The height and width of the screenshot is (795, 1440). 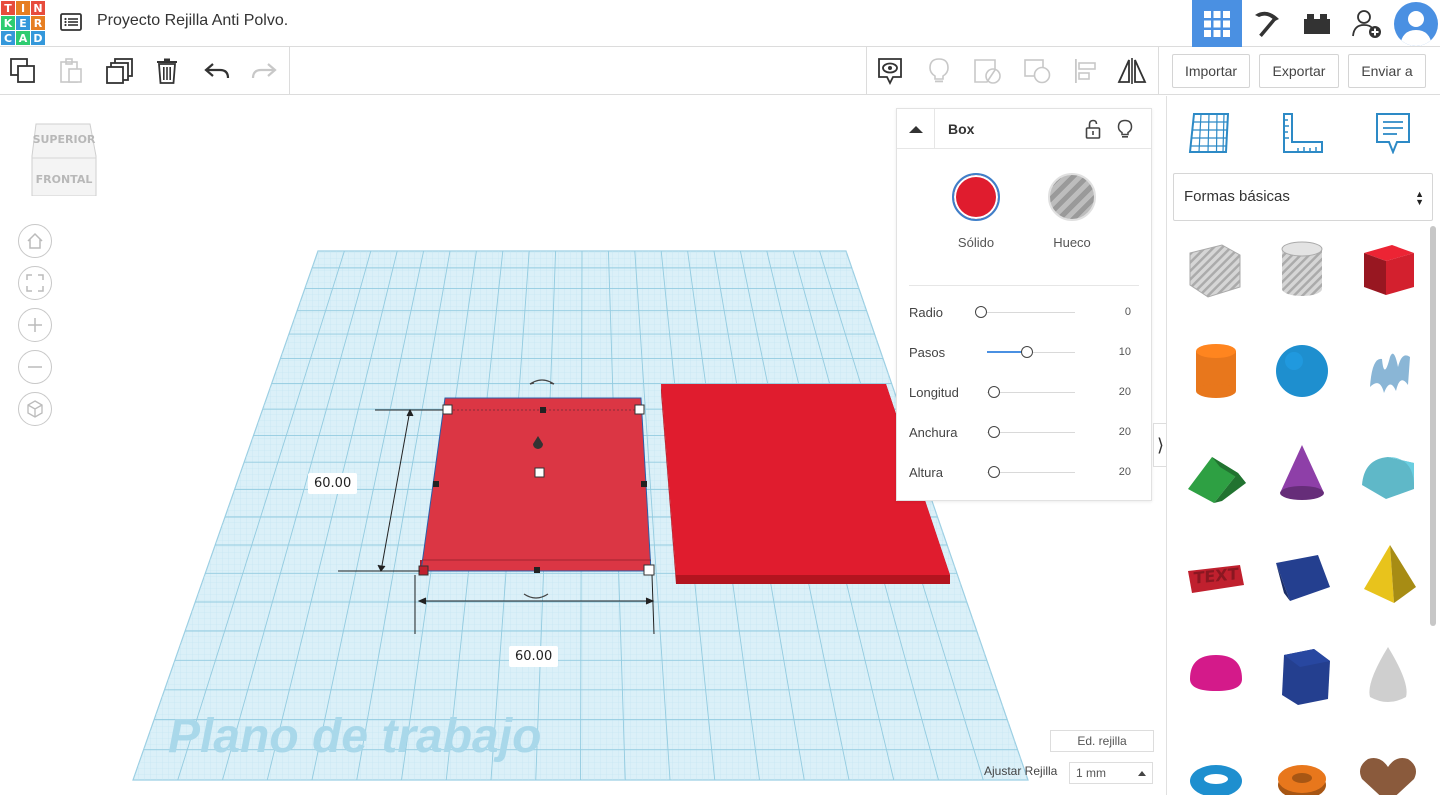 I want to click on send-to-button: Enviar a, so click(x=1387, y=71).